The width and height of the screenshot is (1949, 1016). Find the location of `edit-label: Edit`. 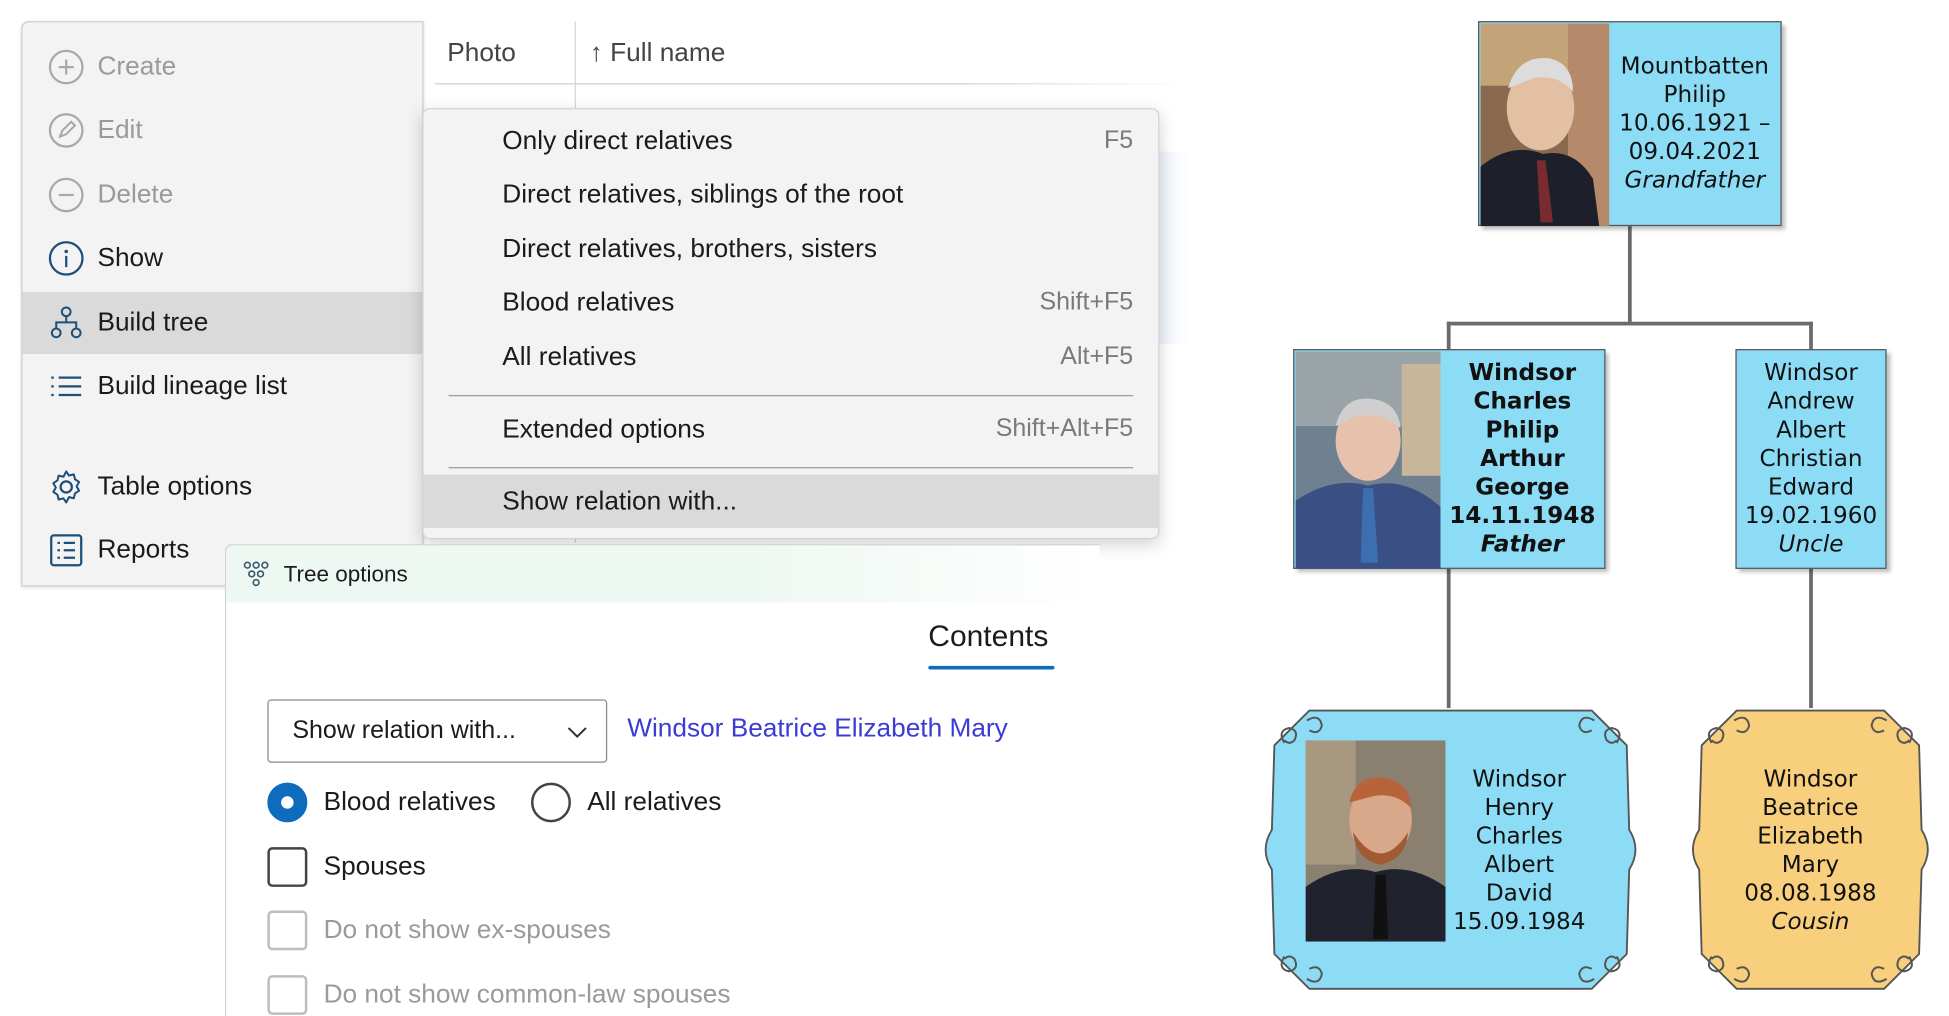

edit-label: Edit is located at coordinates (120, 130).